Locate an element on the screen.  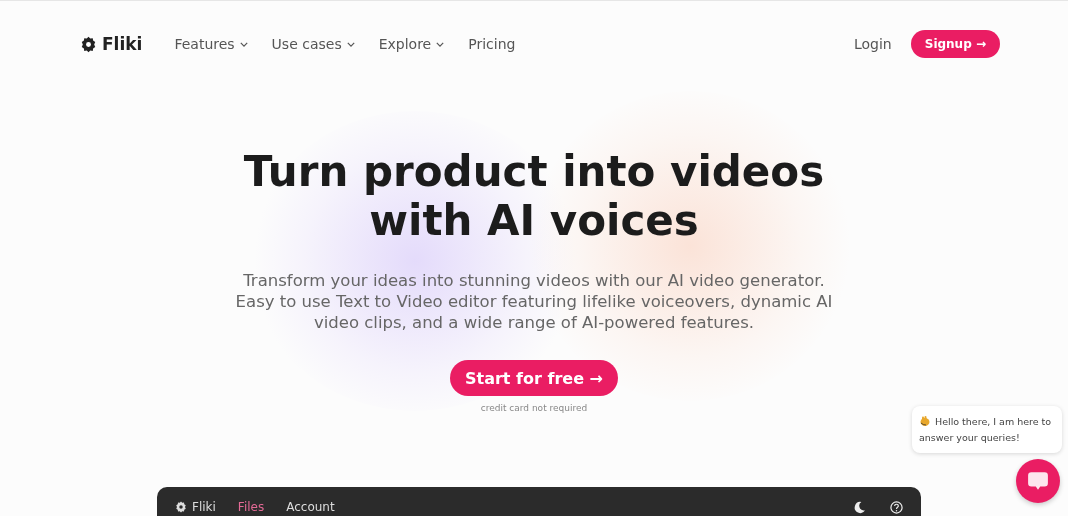
chat-icon is located at coordinates (1038, 481).